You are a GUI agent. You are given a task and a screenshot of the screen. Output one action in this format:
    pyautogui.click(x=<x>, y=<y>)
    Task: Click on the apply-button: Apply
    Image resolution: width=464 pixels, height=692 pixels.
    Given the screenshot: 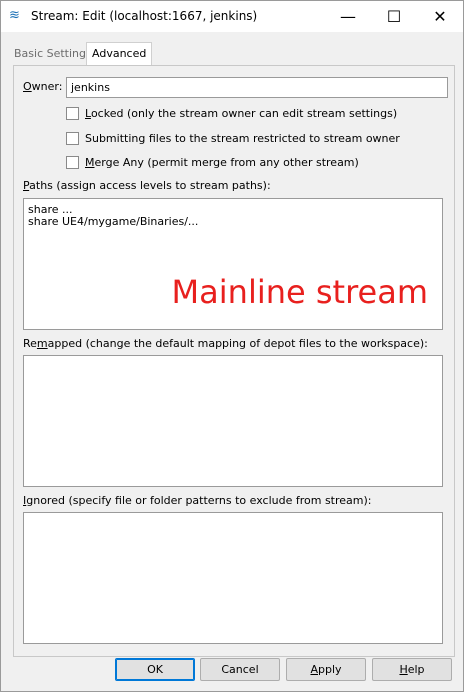 What is the action you would take?
    pyautogui.click(x=326, y=669)
    